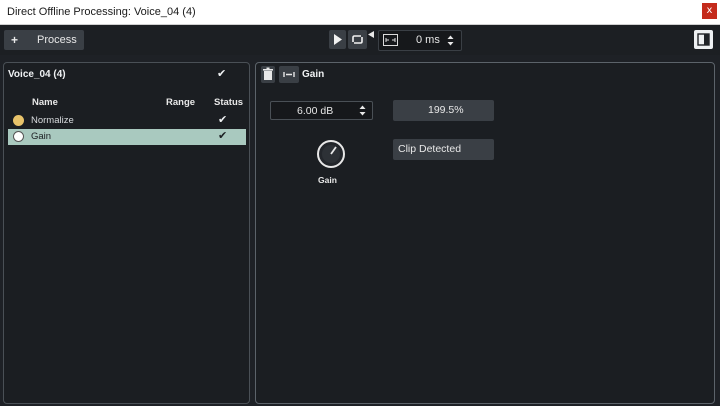  What do you see at coordinates (709, 11) in the screenshot?
I see `close-button: x` at bounding box center [709, 11].